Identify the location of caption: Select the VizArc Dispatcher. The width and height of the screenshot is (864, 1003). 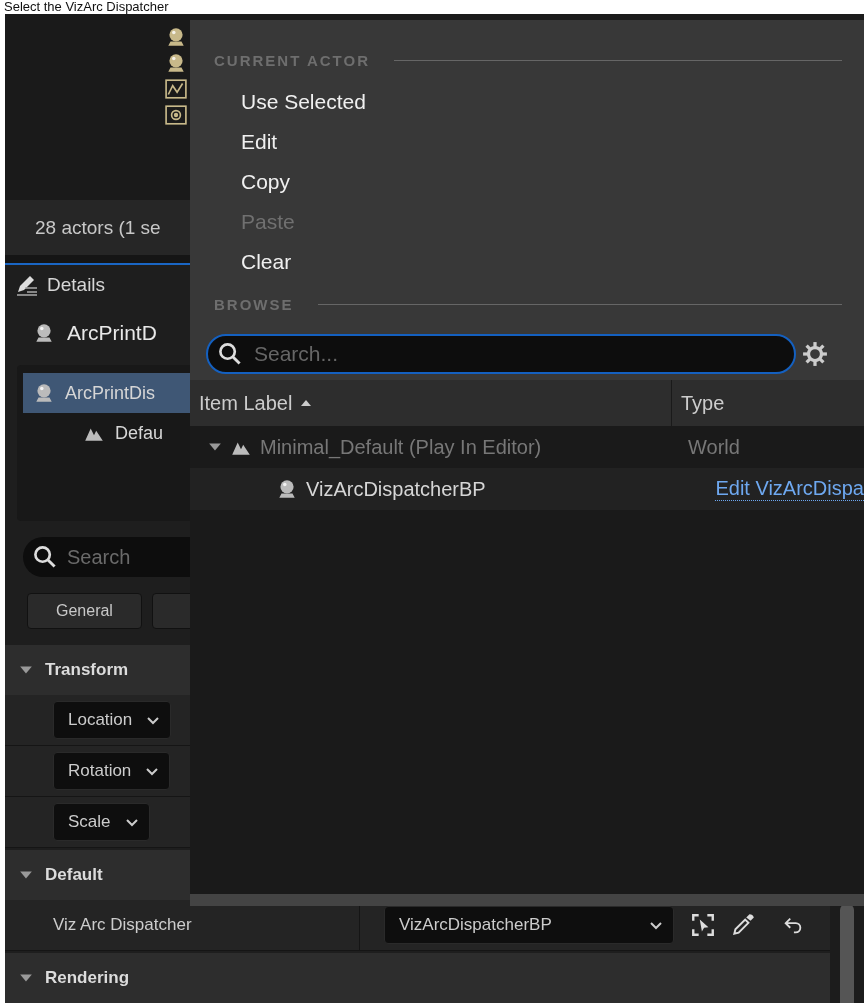
(86, 7).